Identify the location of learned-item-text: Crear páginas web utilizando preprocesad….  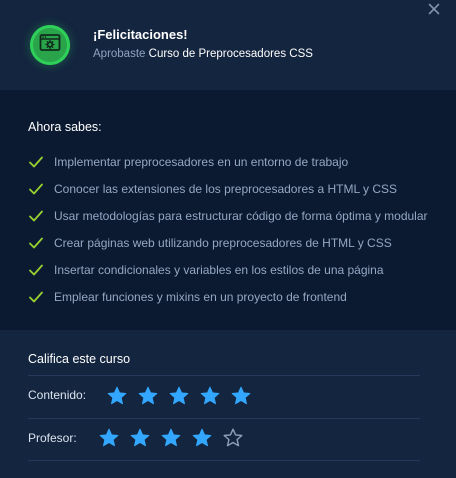
(223, 242).